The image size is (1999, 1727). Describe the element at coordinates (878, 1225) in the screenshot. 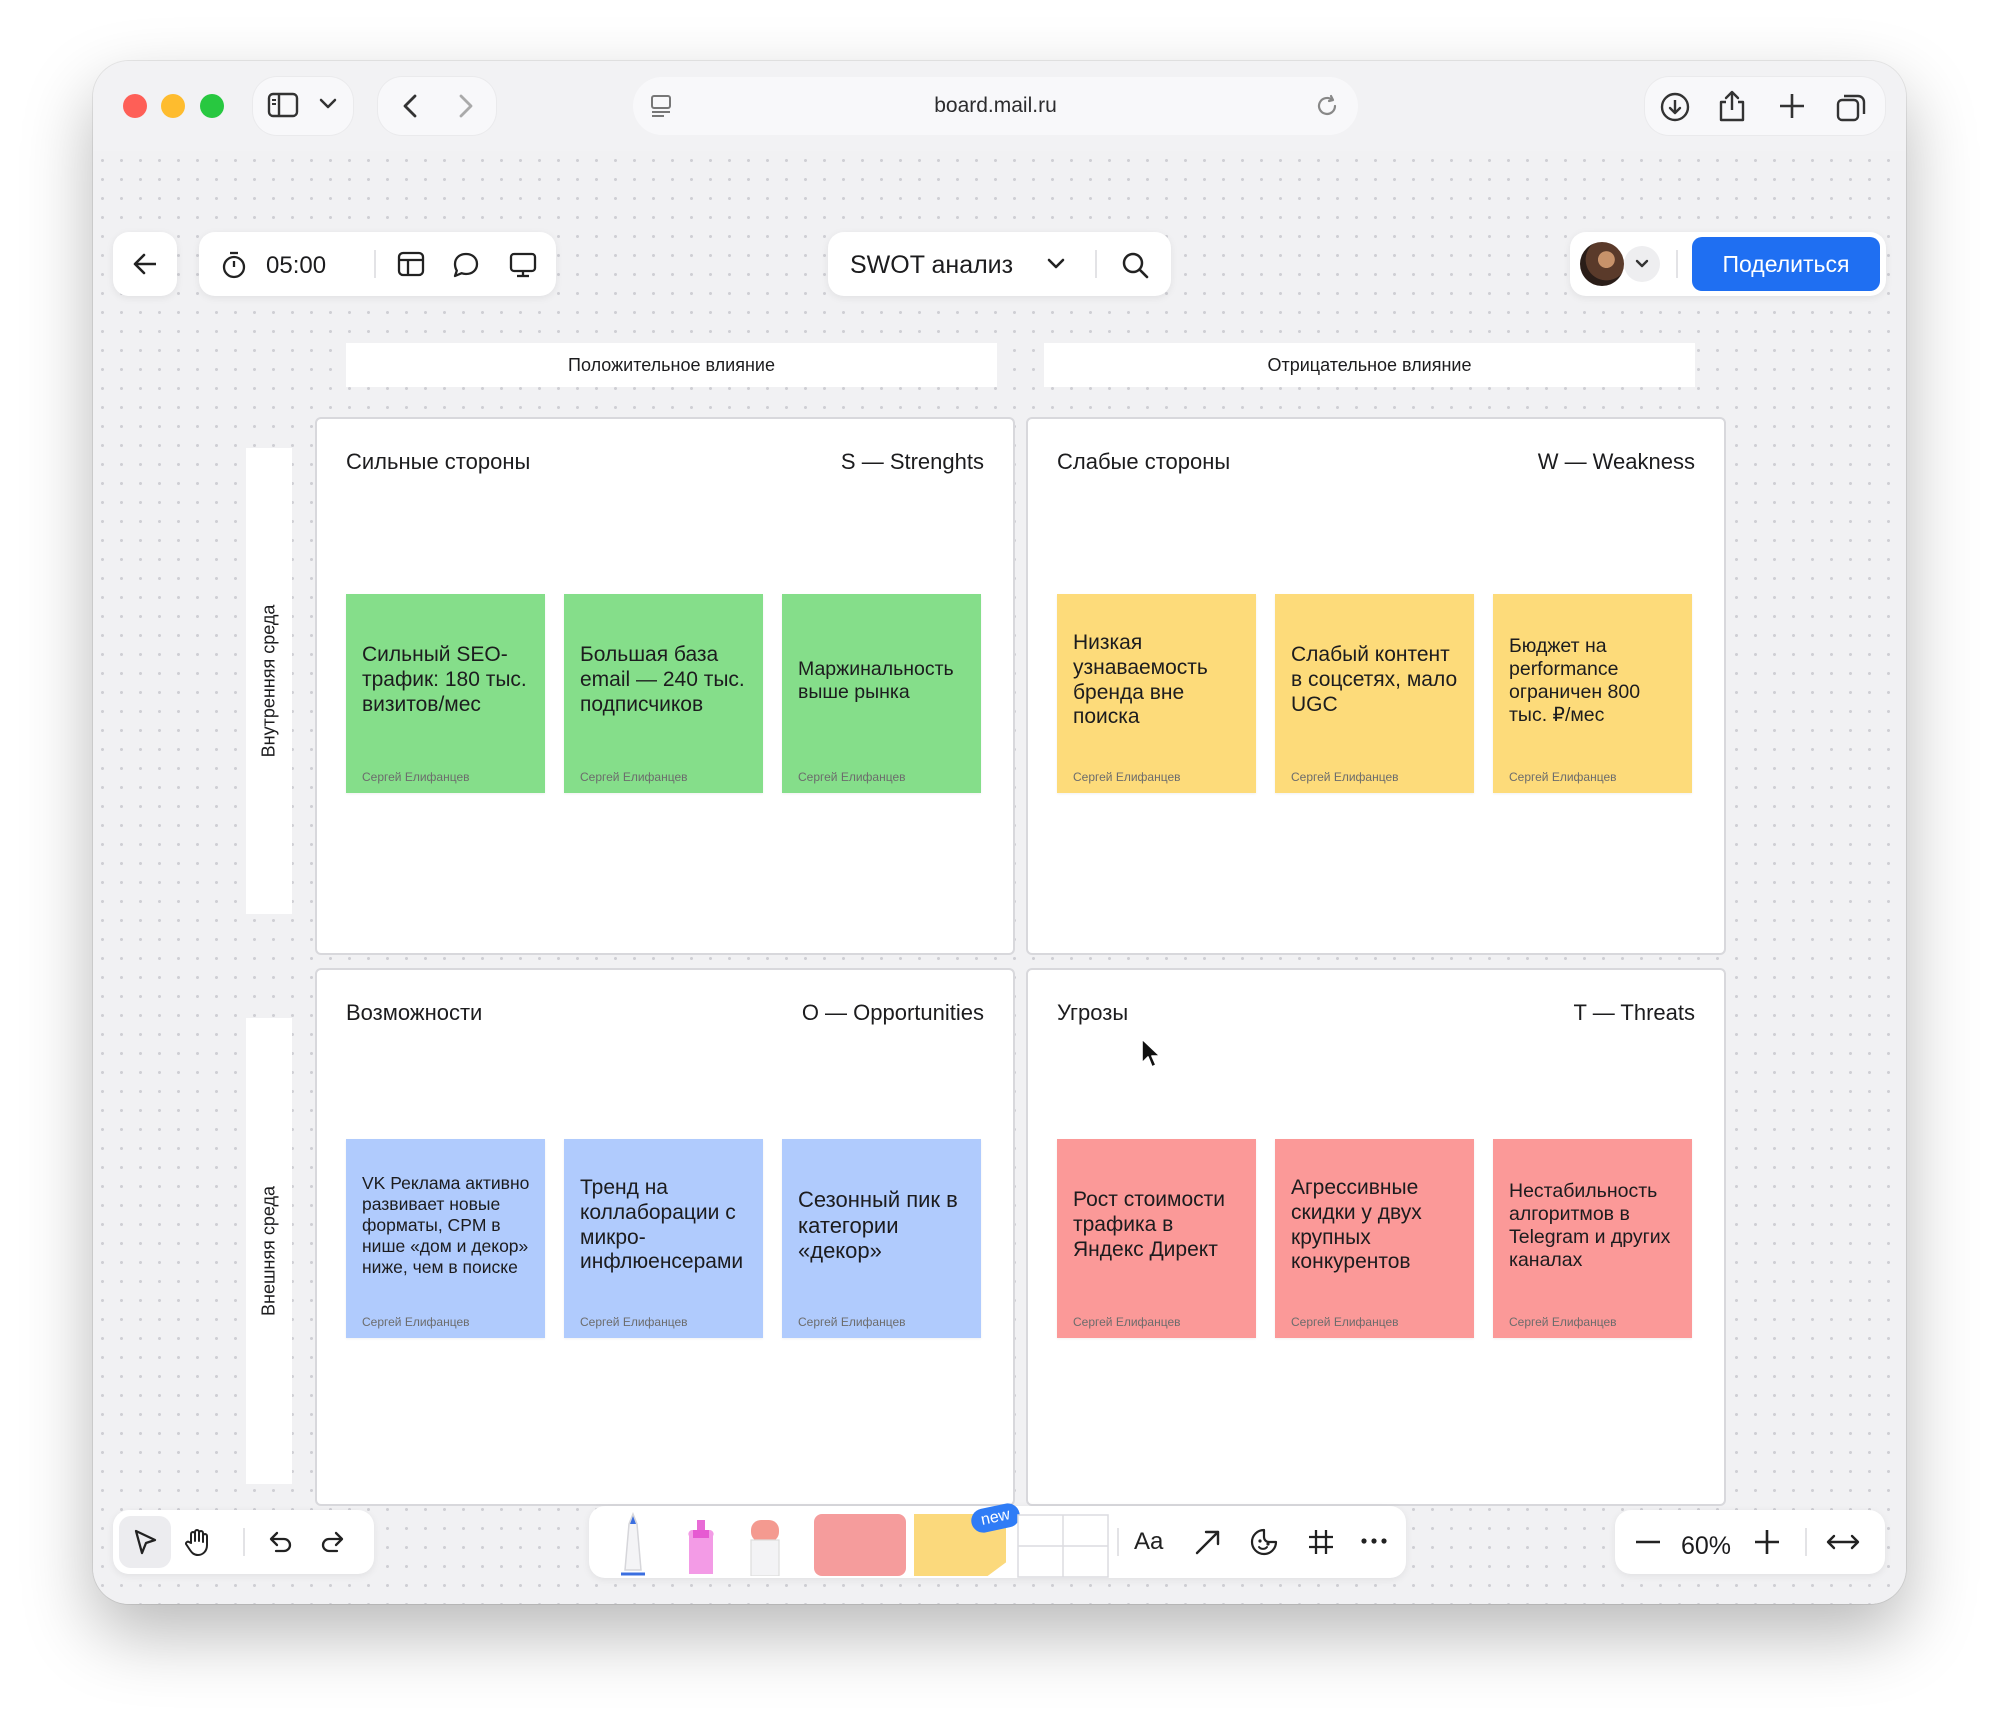

I see `note-text: Сезонный пик в категории «декор»` at that location.